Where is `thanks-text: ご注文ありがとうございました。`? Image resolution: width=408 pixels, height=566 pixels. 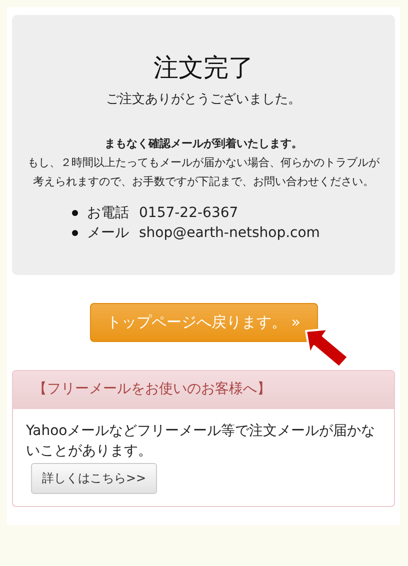 thanks-text: ご注文ありがとうございました。 is located at coordinates (203, 100).